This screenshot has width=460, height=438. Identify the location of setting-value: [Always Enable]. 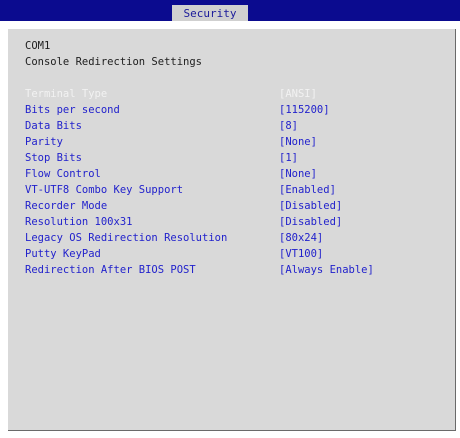
(326, 270).